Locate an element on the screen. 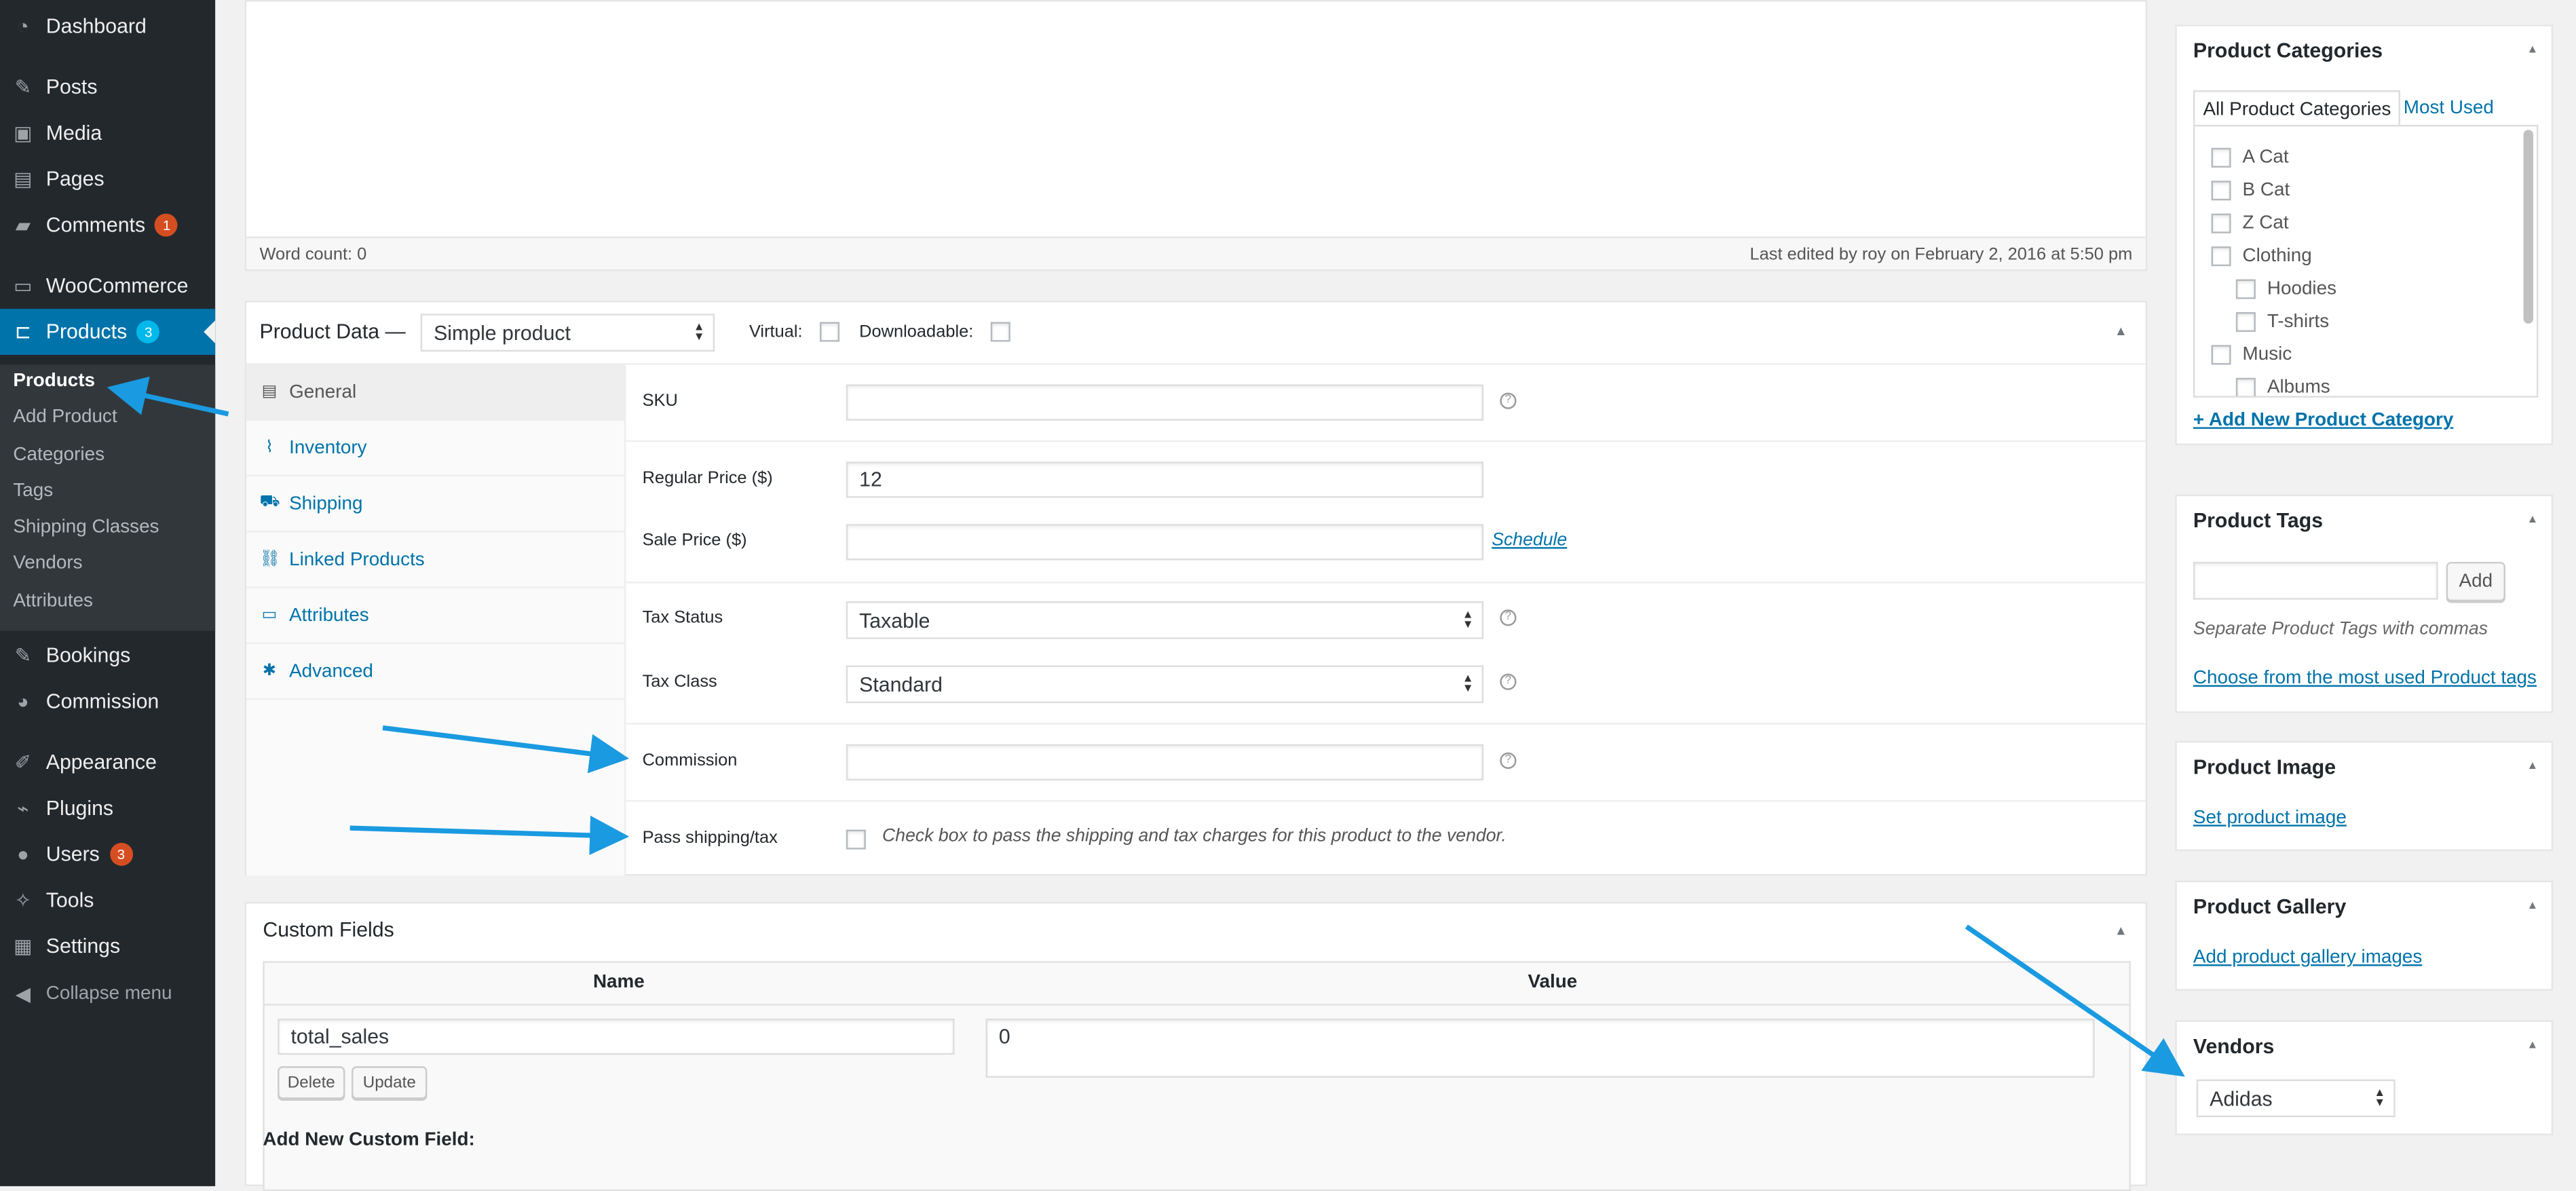 This screenshot has height=1191, width=2576. list-item: T-shirts is located at coordinates (2282, 322).